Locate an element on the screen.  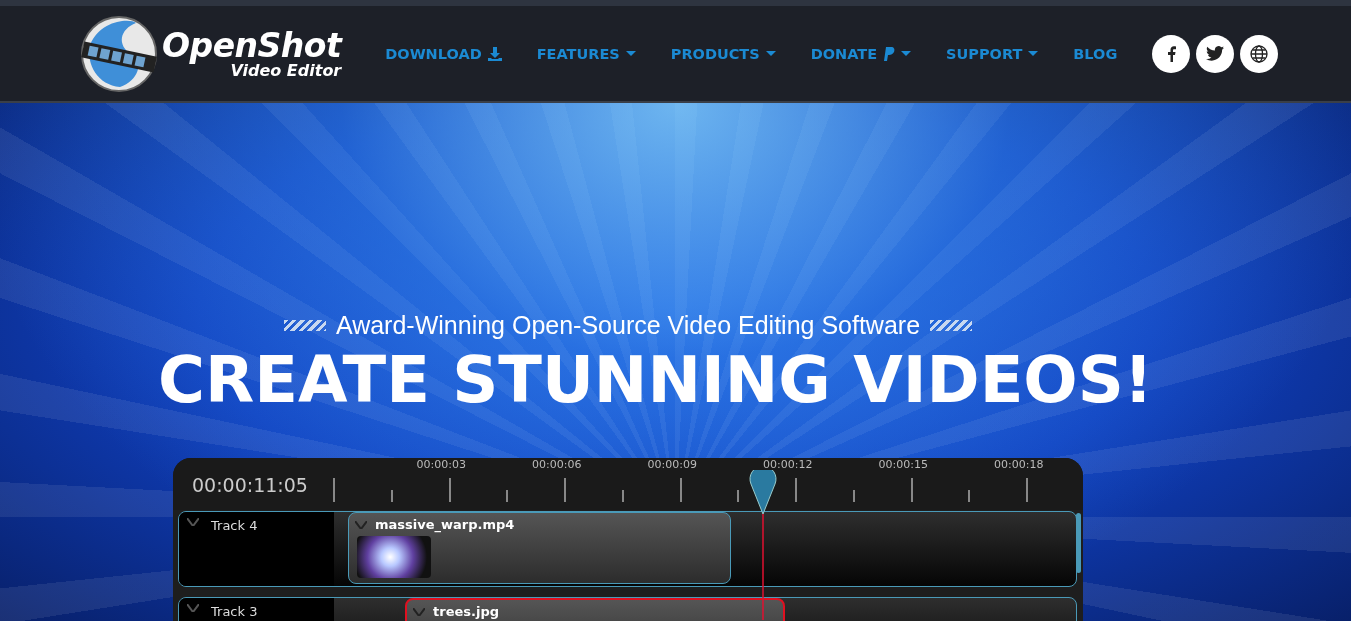
ruler-label: 00:00:18 is located at coordinates (1019, 464).